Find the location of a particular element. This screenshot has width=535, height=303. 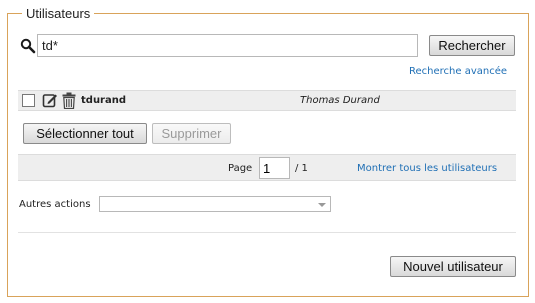

search-input is located at coordinates (227, 45).